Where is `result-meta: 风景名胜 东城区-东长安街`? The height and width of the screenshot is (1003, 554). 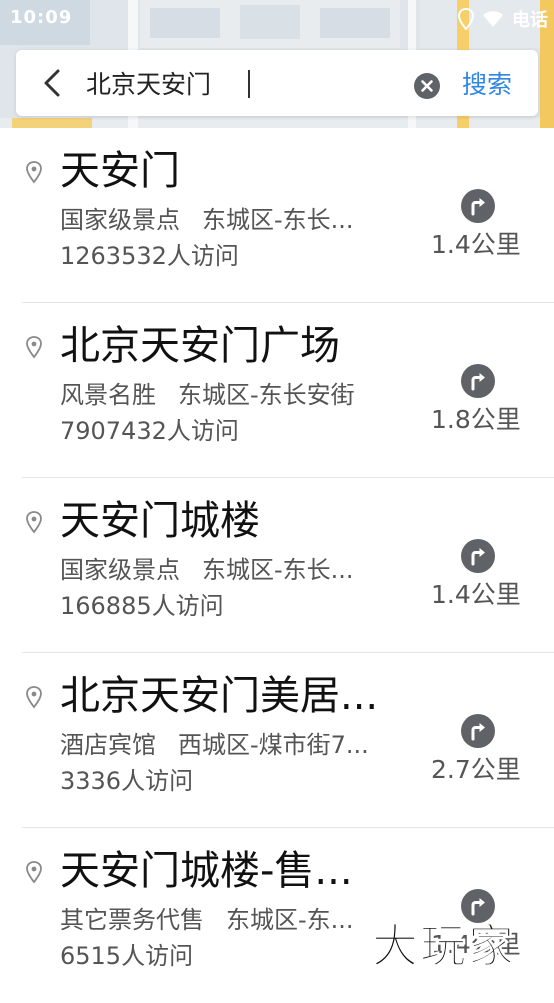
result-meta: 风景名胜 东城区-东长安街 is located at coordinates (232, 395).